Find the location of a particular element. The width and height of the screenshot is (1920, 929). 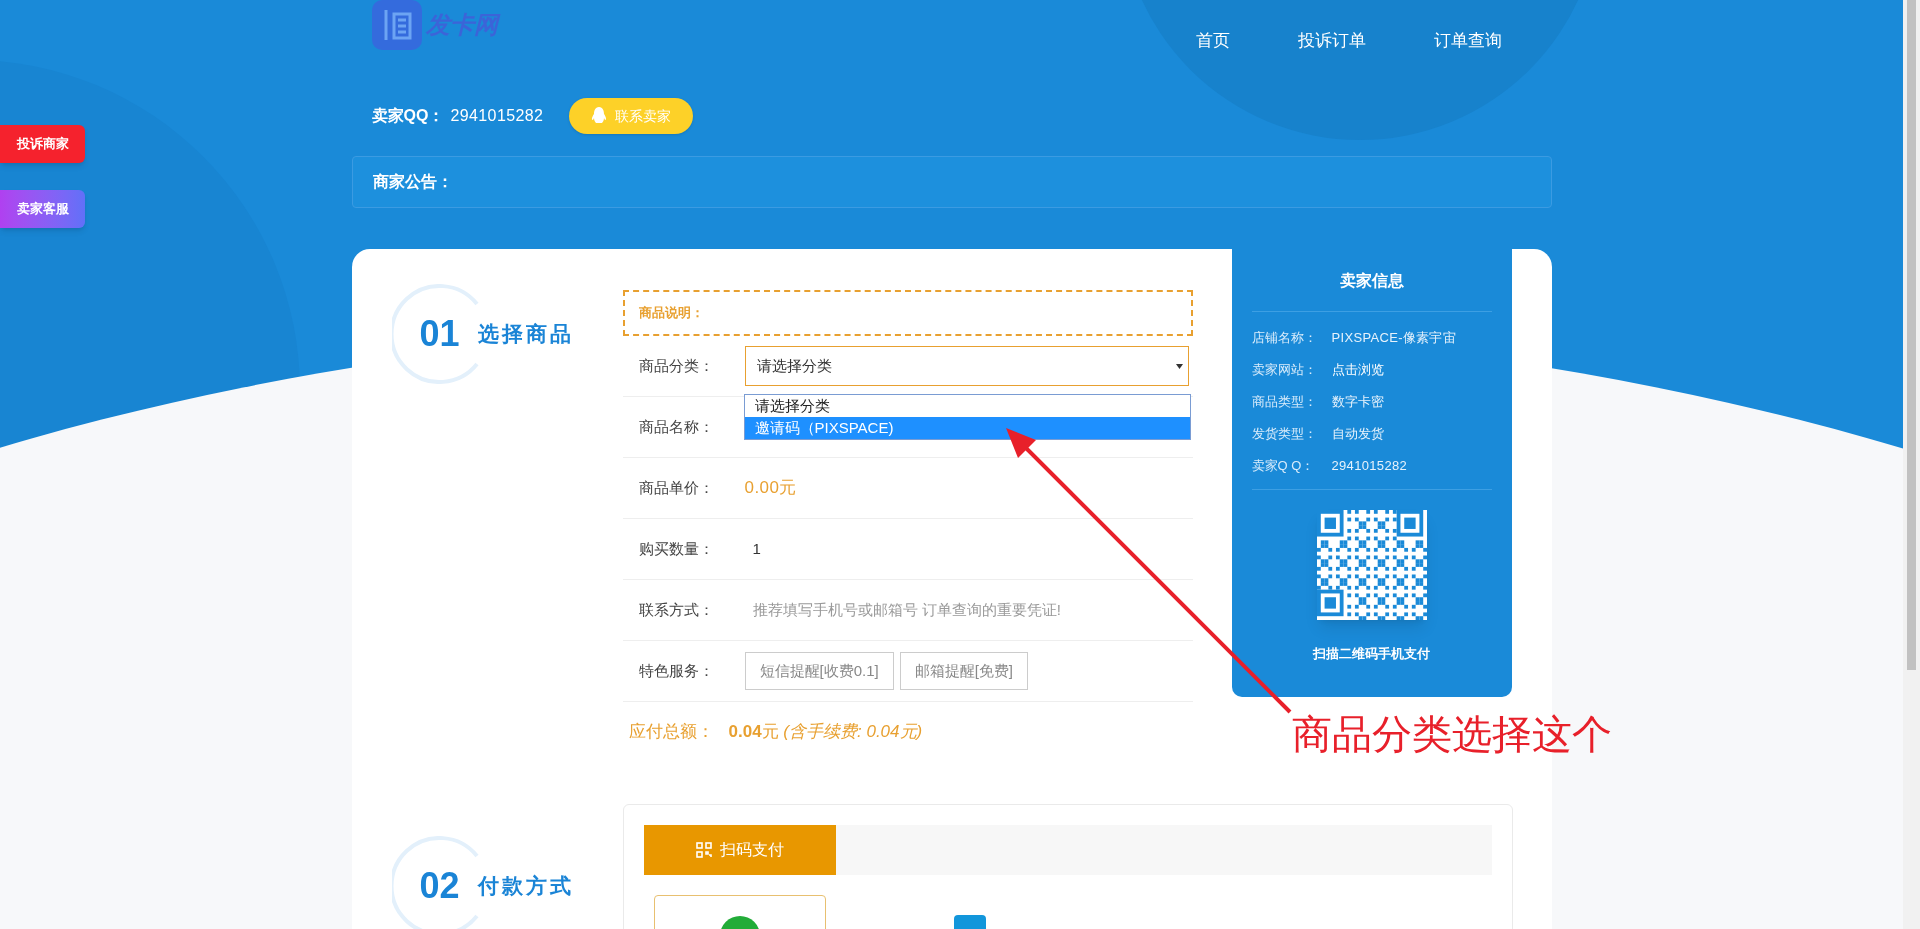

seller-qq-number: 2941015282 is located at coordinates (497, 116).